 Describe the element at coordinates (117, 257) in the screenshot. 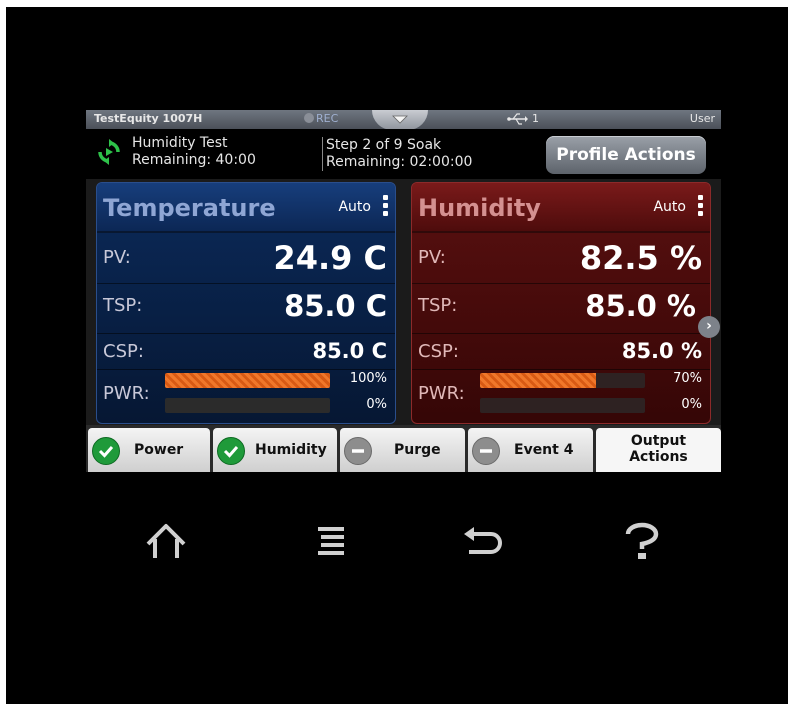

I see `temperature-pv-label: PV:` at that location.